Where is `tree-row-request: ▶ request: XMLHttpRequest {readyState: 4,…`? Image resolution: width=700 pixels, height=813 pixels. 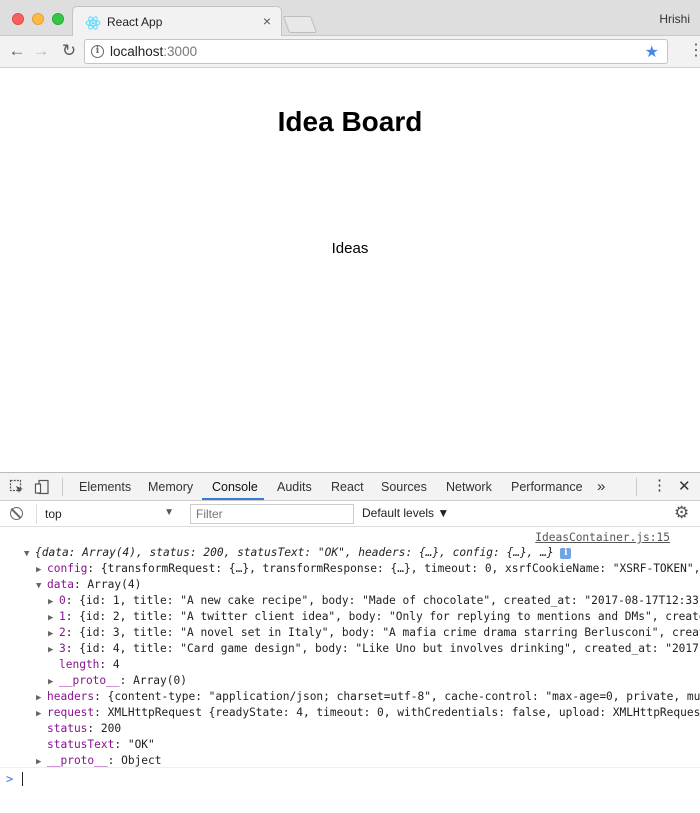
tree-row-request: ▶ request: XMLHttpRequest {readyState: 4,… is located at coordinates (368, 713).